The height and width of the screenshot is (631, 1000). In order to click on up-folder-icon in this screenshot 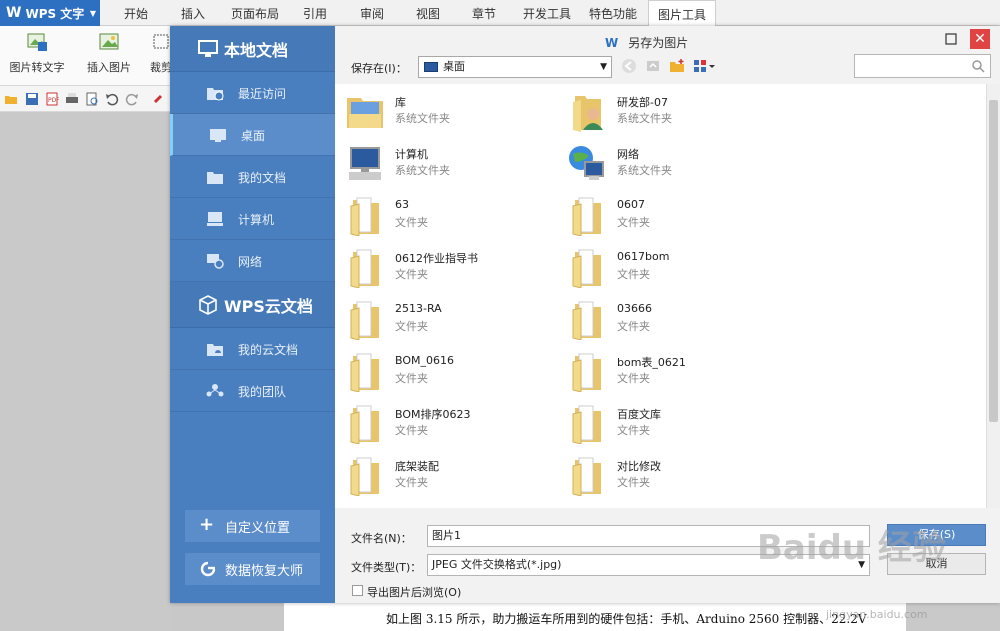, I will do `click(653, 66)`.